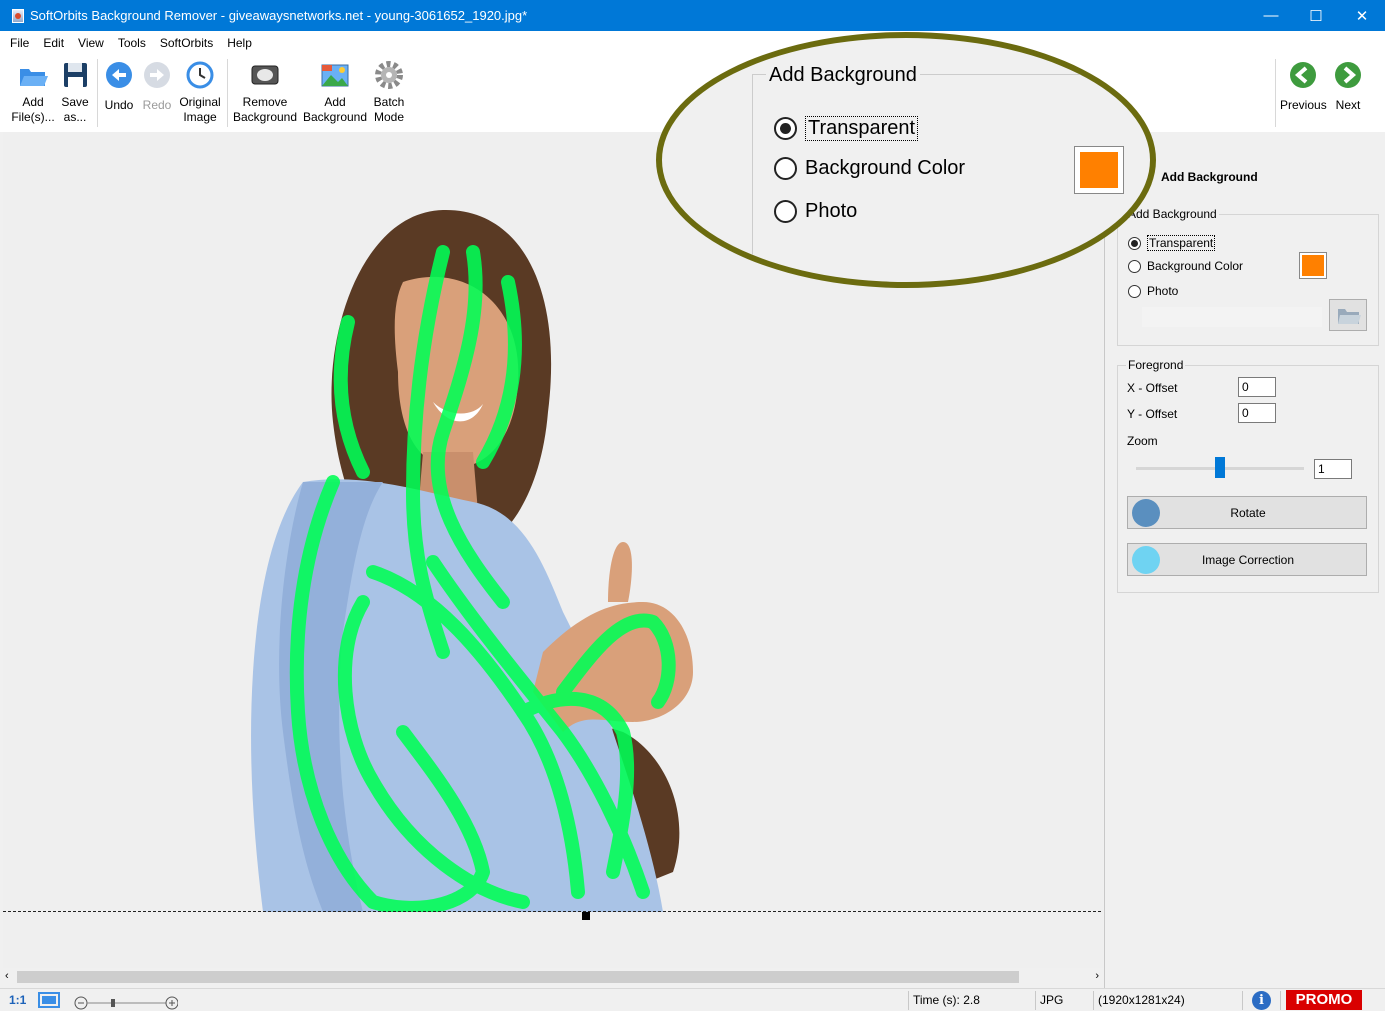  I want to click on zoom-ratio: 1:1, so click(17, 1000).